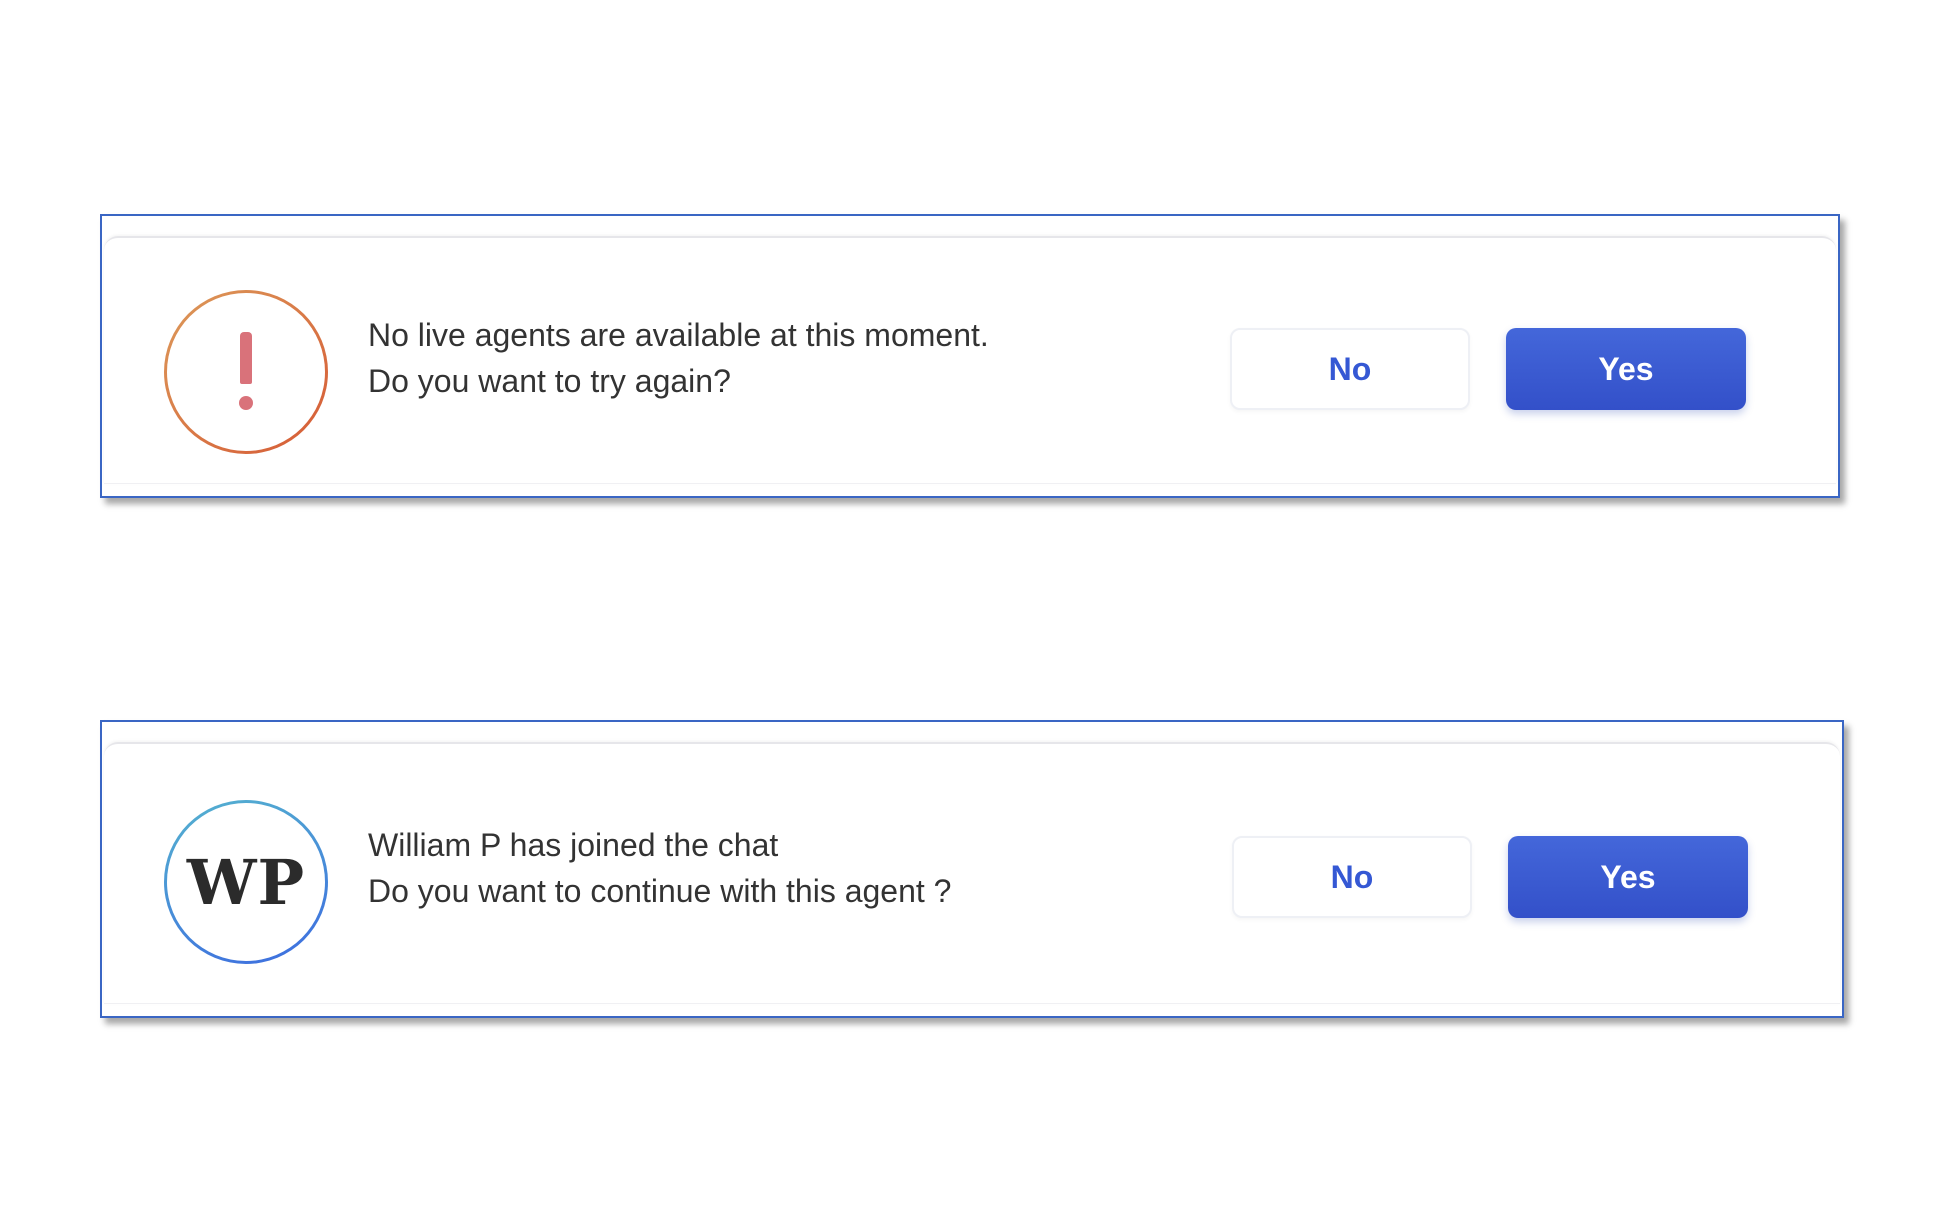  I want to click on warning-disc, so click(246, 372).